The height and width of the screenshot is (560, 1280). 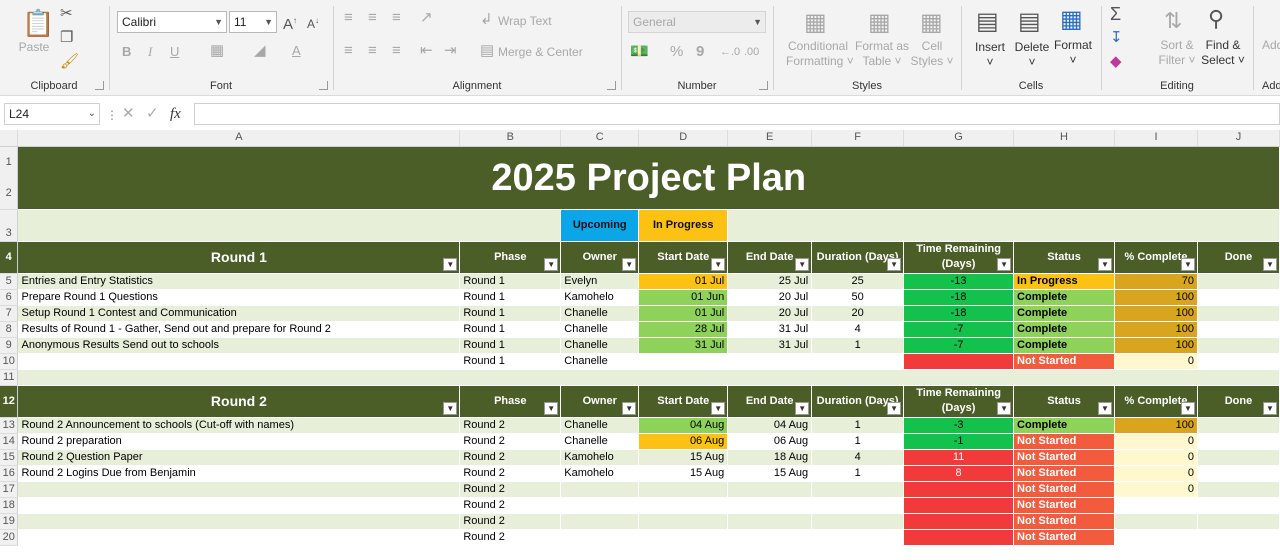 I want to click on start-date-cell: 28 Jul, so click(x=683, y=329).